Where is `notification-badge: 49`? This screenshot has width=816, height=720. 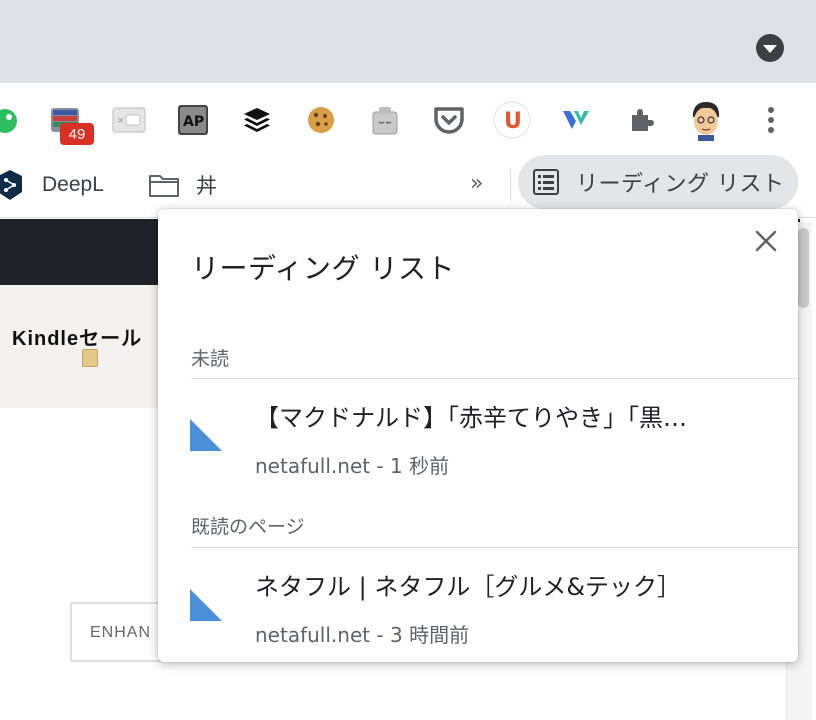 notification-badge: 49 is located at coordinates (77, 134).